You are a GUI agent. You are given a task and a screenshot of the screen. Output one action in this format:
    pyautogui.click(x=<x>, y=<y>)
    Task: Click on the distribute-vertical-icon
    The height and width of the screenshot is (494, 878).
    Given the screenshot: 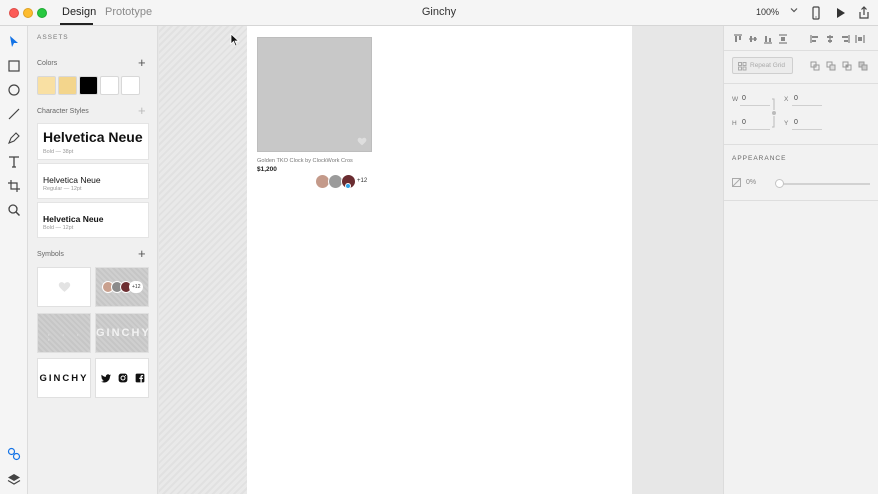 What is the action you would take?
    pyautogui.click(x=783, y=39)
    